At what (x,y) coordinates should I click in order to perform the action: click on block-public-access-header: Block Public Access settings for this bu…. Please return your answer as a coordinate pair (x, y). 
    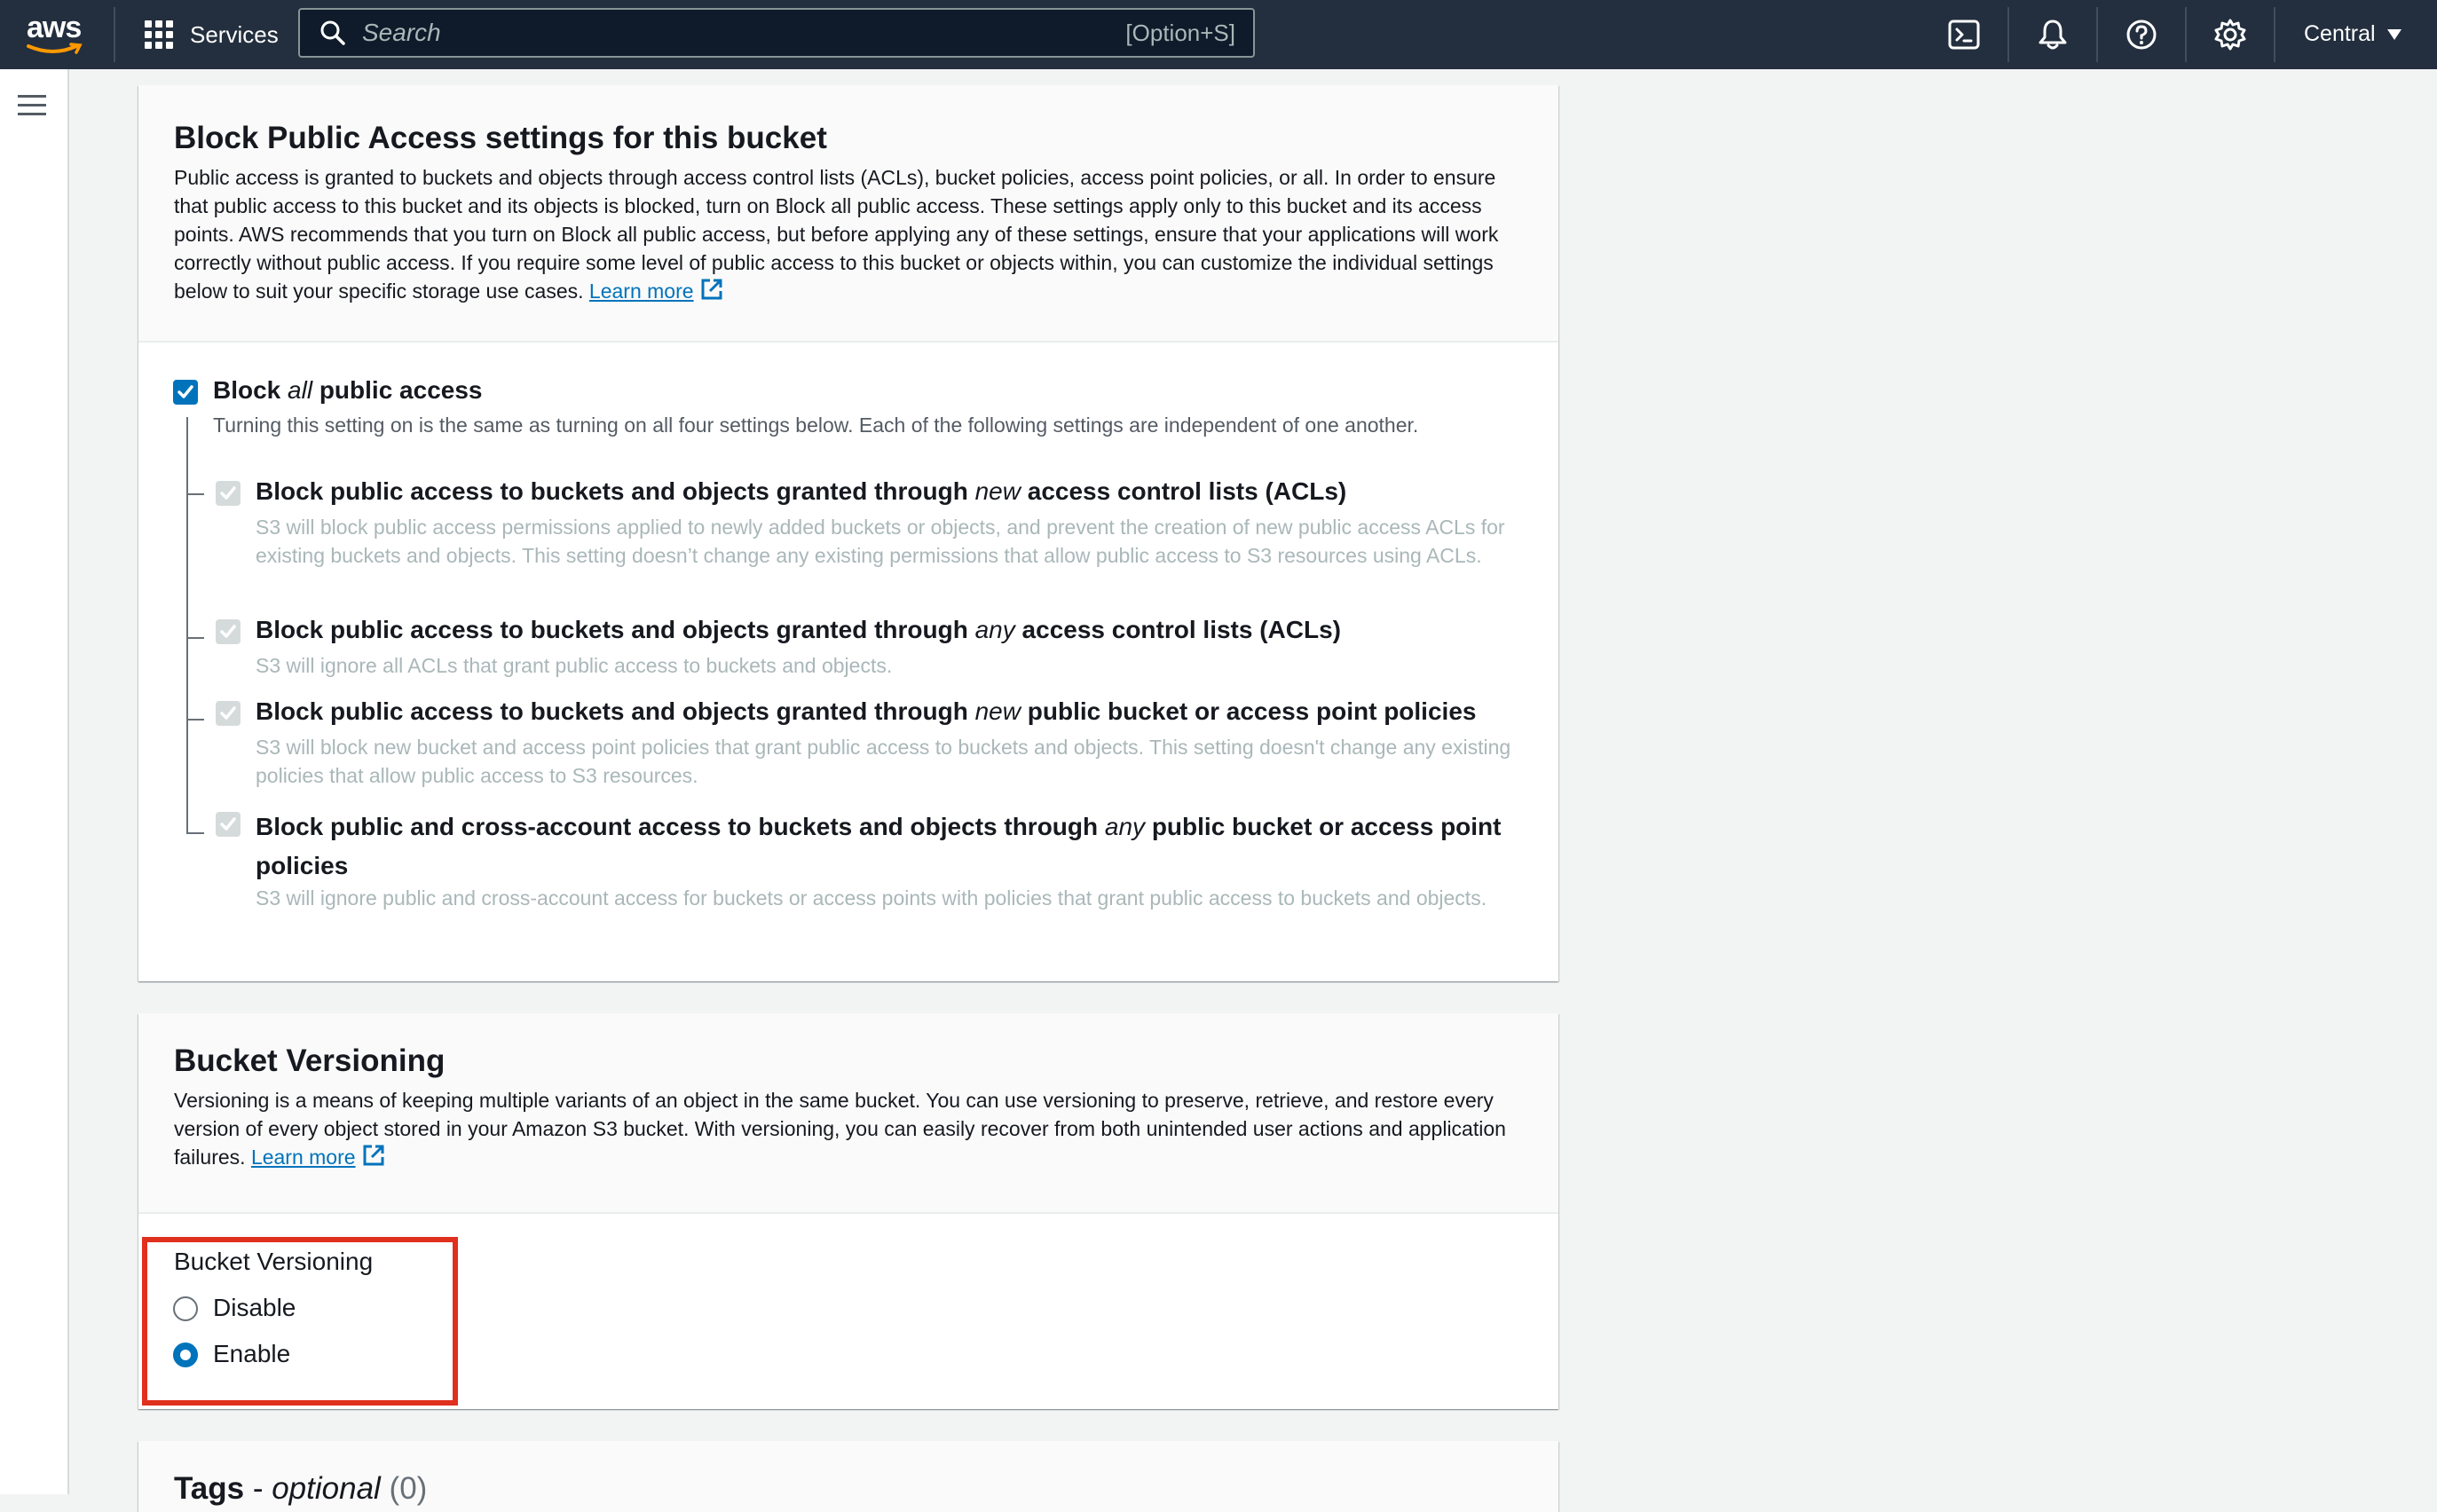
    Looking at the image, I should click on (848, 214).